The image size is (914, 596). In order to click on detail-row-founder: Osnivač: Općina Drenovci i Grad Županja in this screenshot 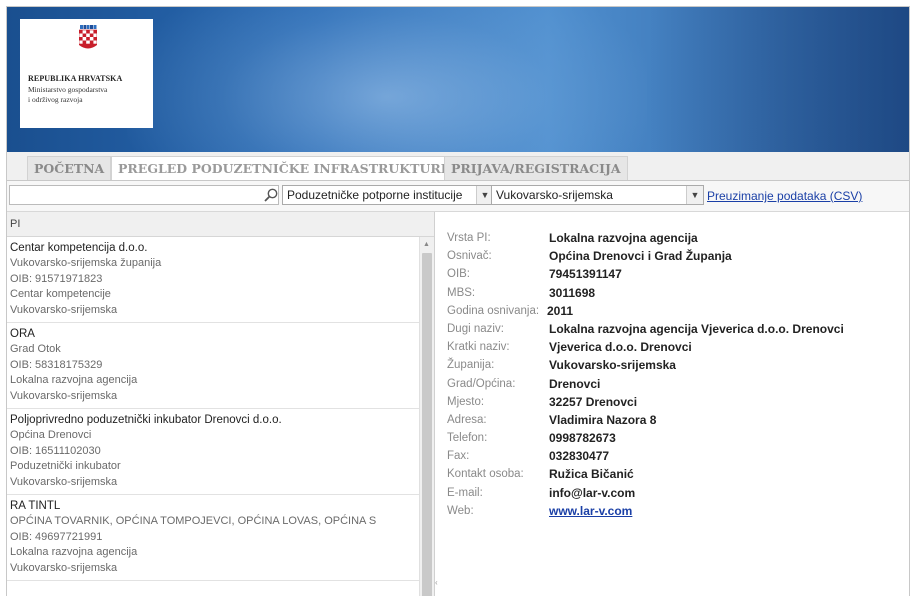, I will do `click(677, 256)`.